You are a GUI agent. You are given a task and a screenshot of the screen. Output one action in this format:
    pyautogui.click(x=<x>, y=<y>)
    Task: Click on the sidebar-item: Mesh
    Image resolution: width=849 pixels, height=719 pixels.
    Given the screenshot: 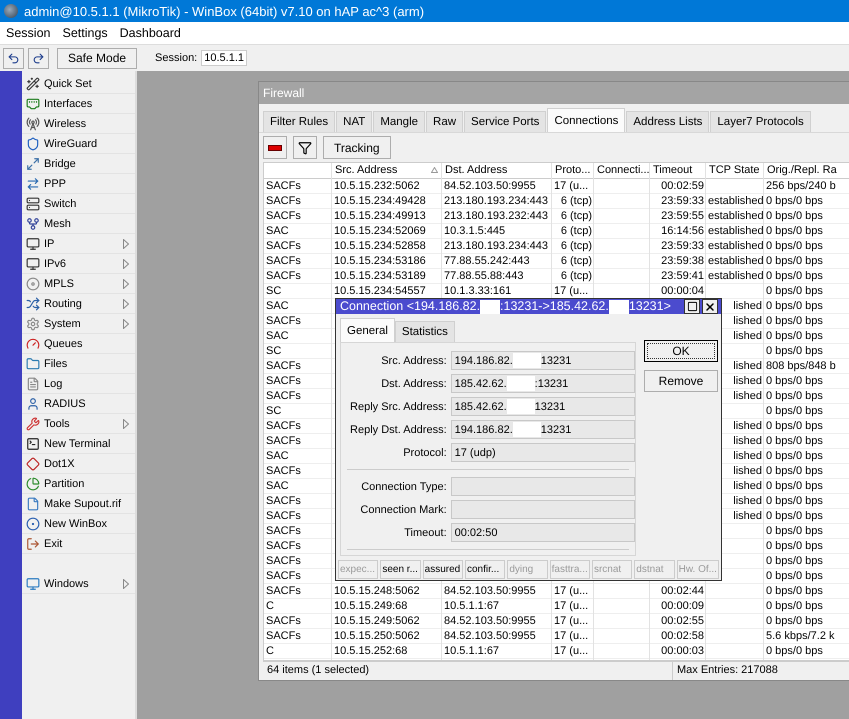 What is the action you would take?
    pyautogui.click(x=78, y=224)
    